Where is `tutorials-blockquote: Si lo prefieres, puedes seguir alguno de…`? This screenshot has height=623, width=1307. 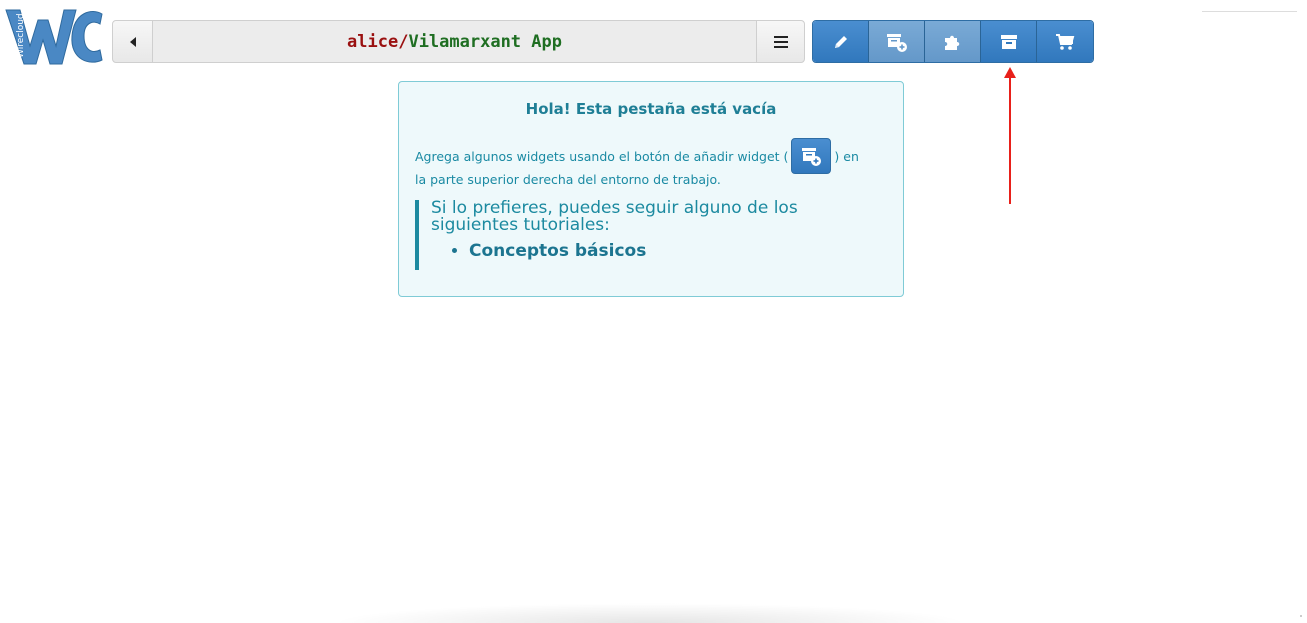
tutorials-blockquote: Si lo prefieres, puedes seguir alguno de… is located at coordinates (650, 235).